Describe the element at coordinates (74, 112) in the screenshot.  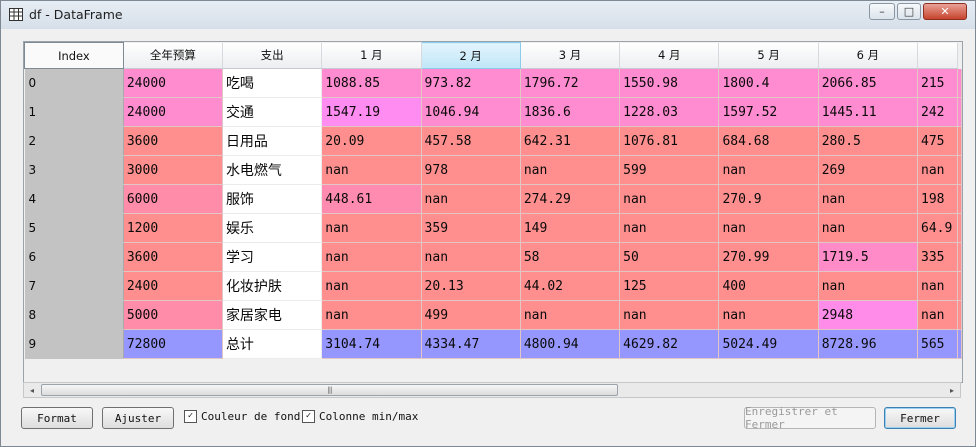
I see `row-index-cell: 1` at that location.